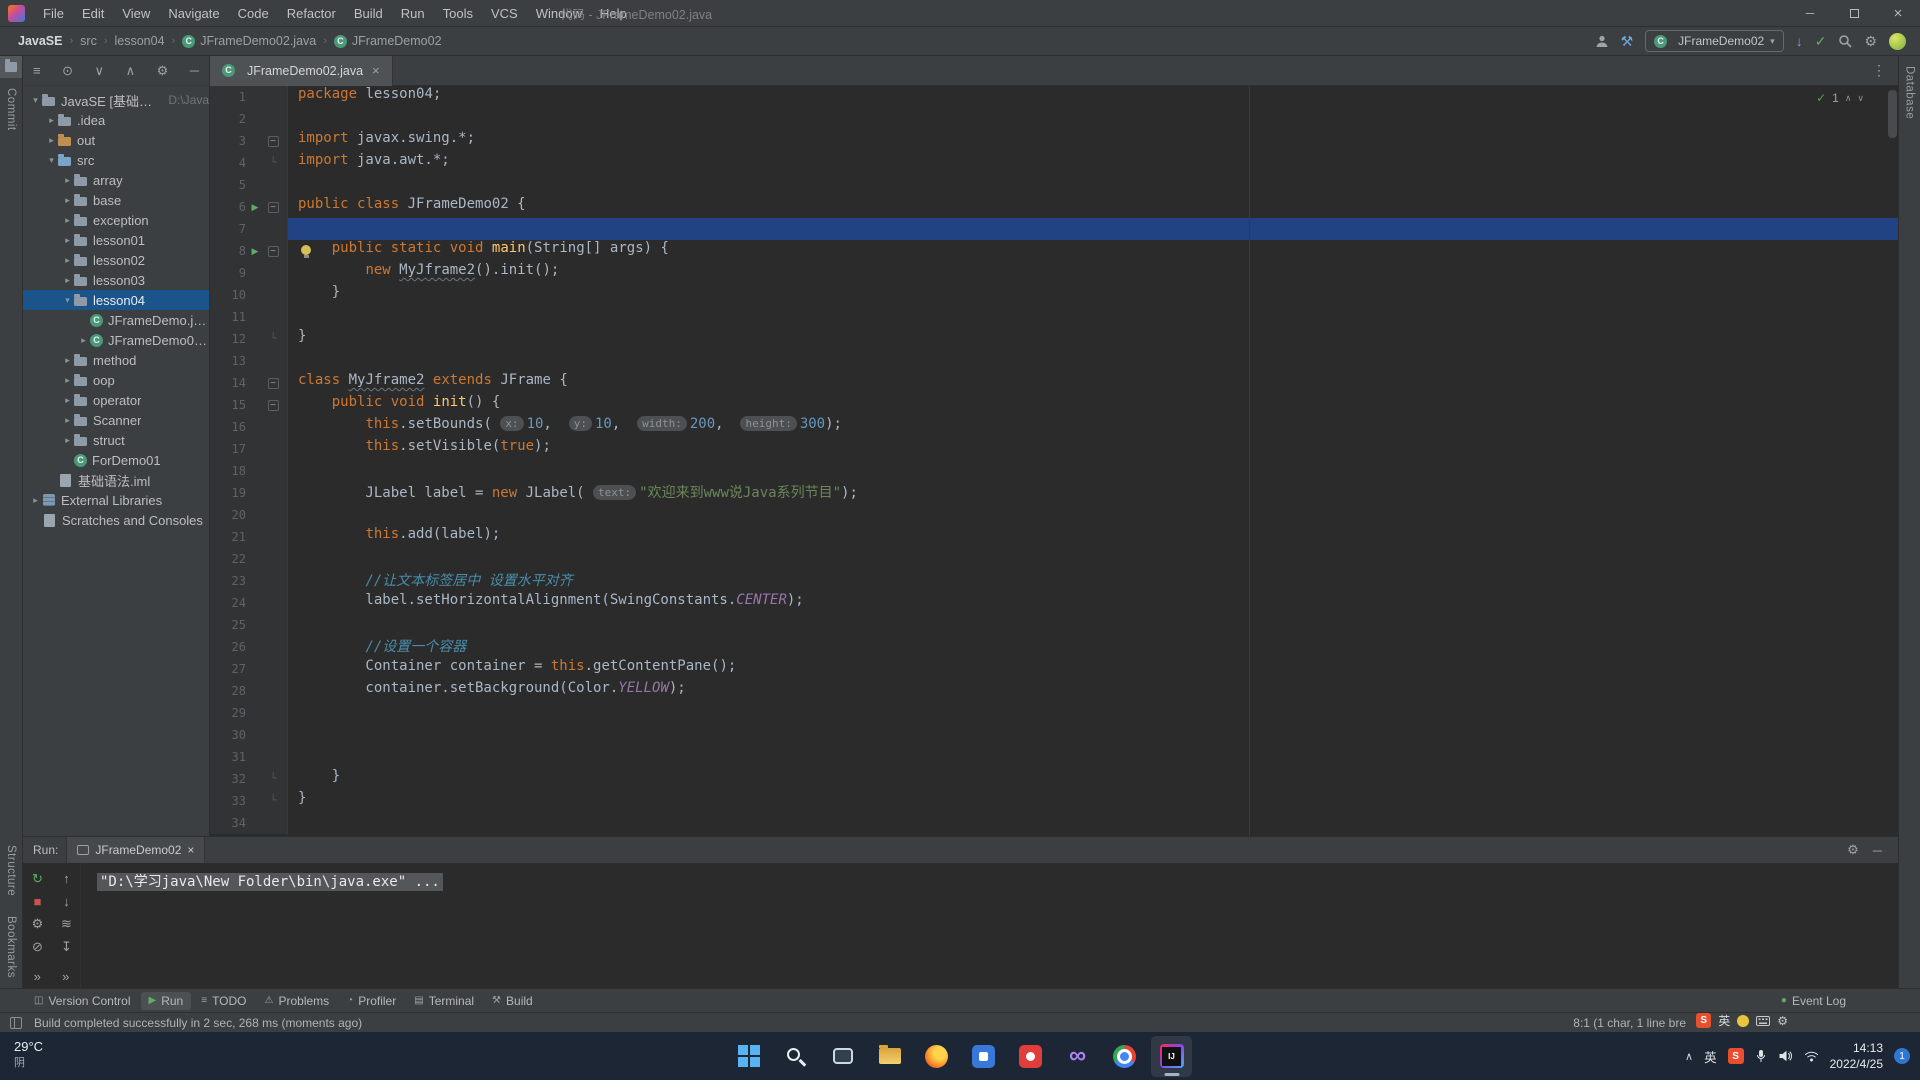  I want to click on taskbar-search-icon, so click(795, 1056).